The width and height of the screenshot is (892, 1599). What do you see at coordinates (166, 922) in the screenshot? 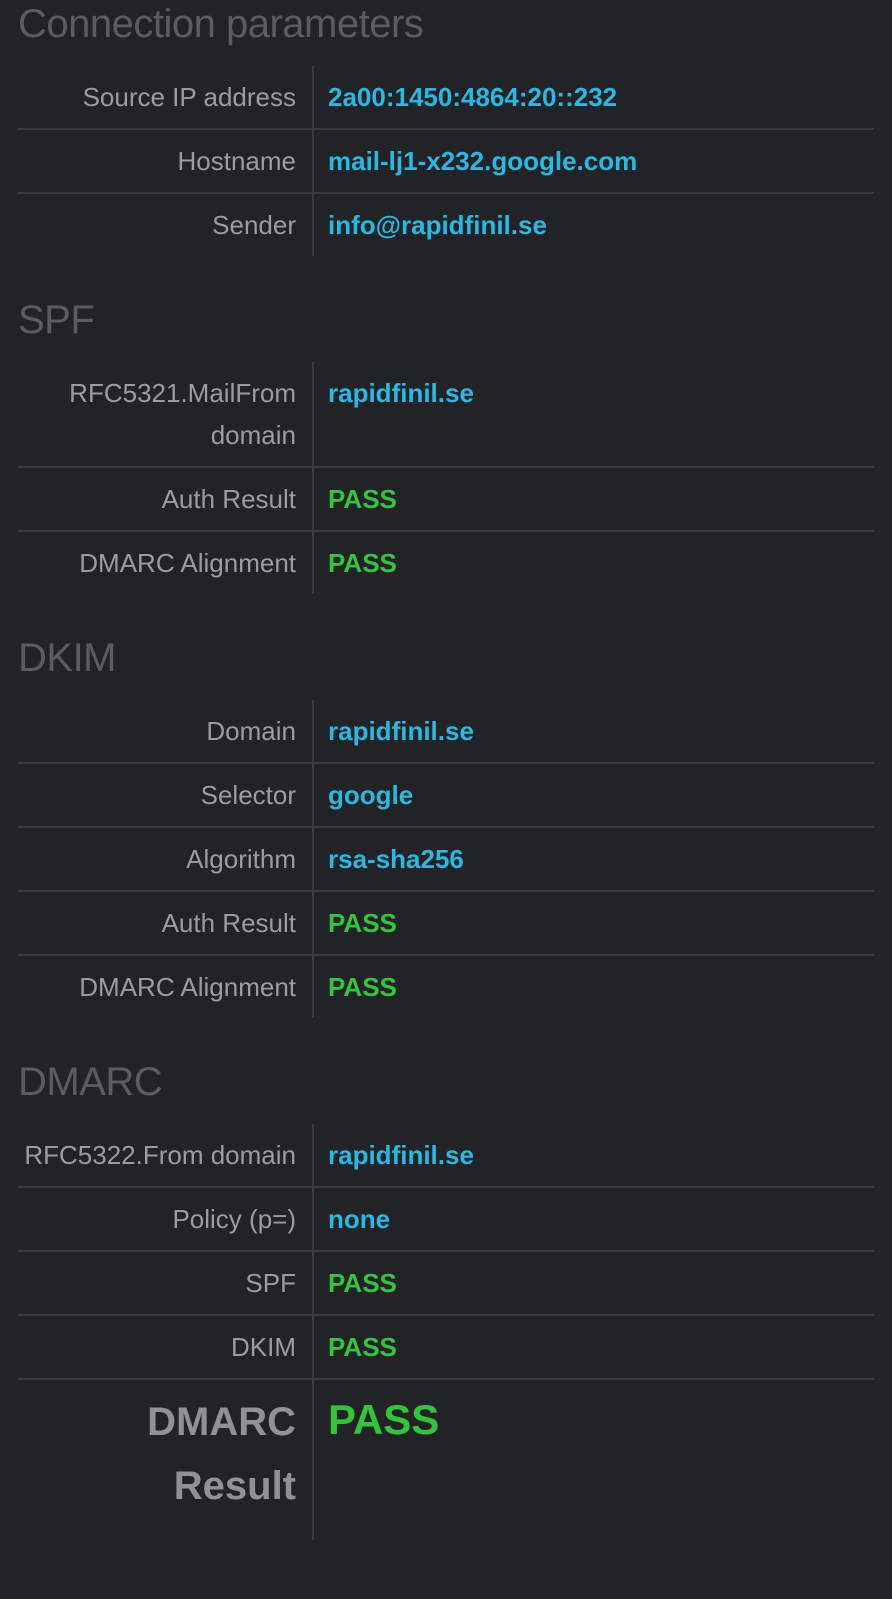
I see `dkim-auth-result-label: Auth Result` at bounding box center [166, 922].